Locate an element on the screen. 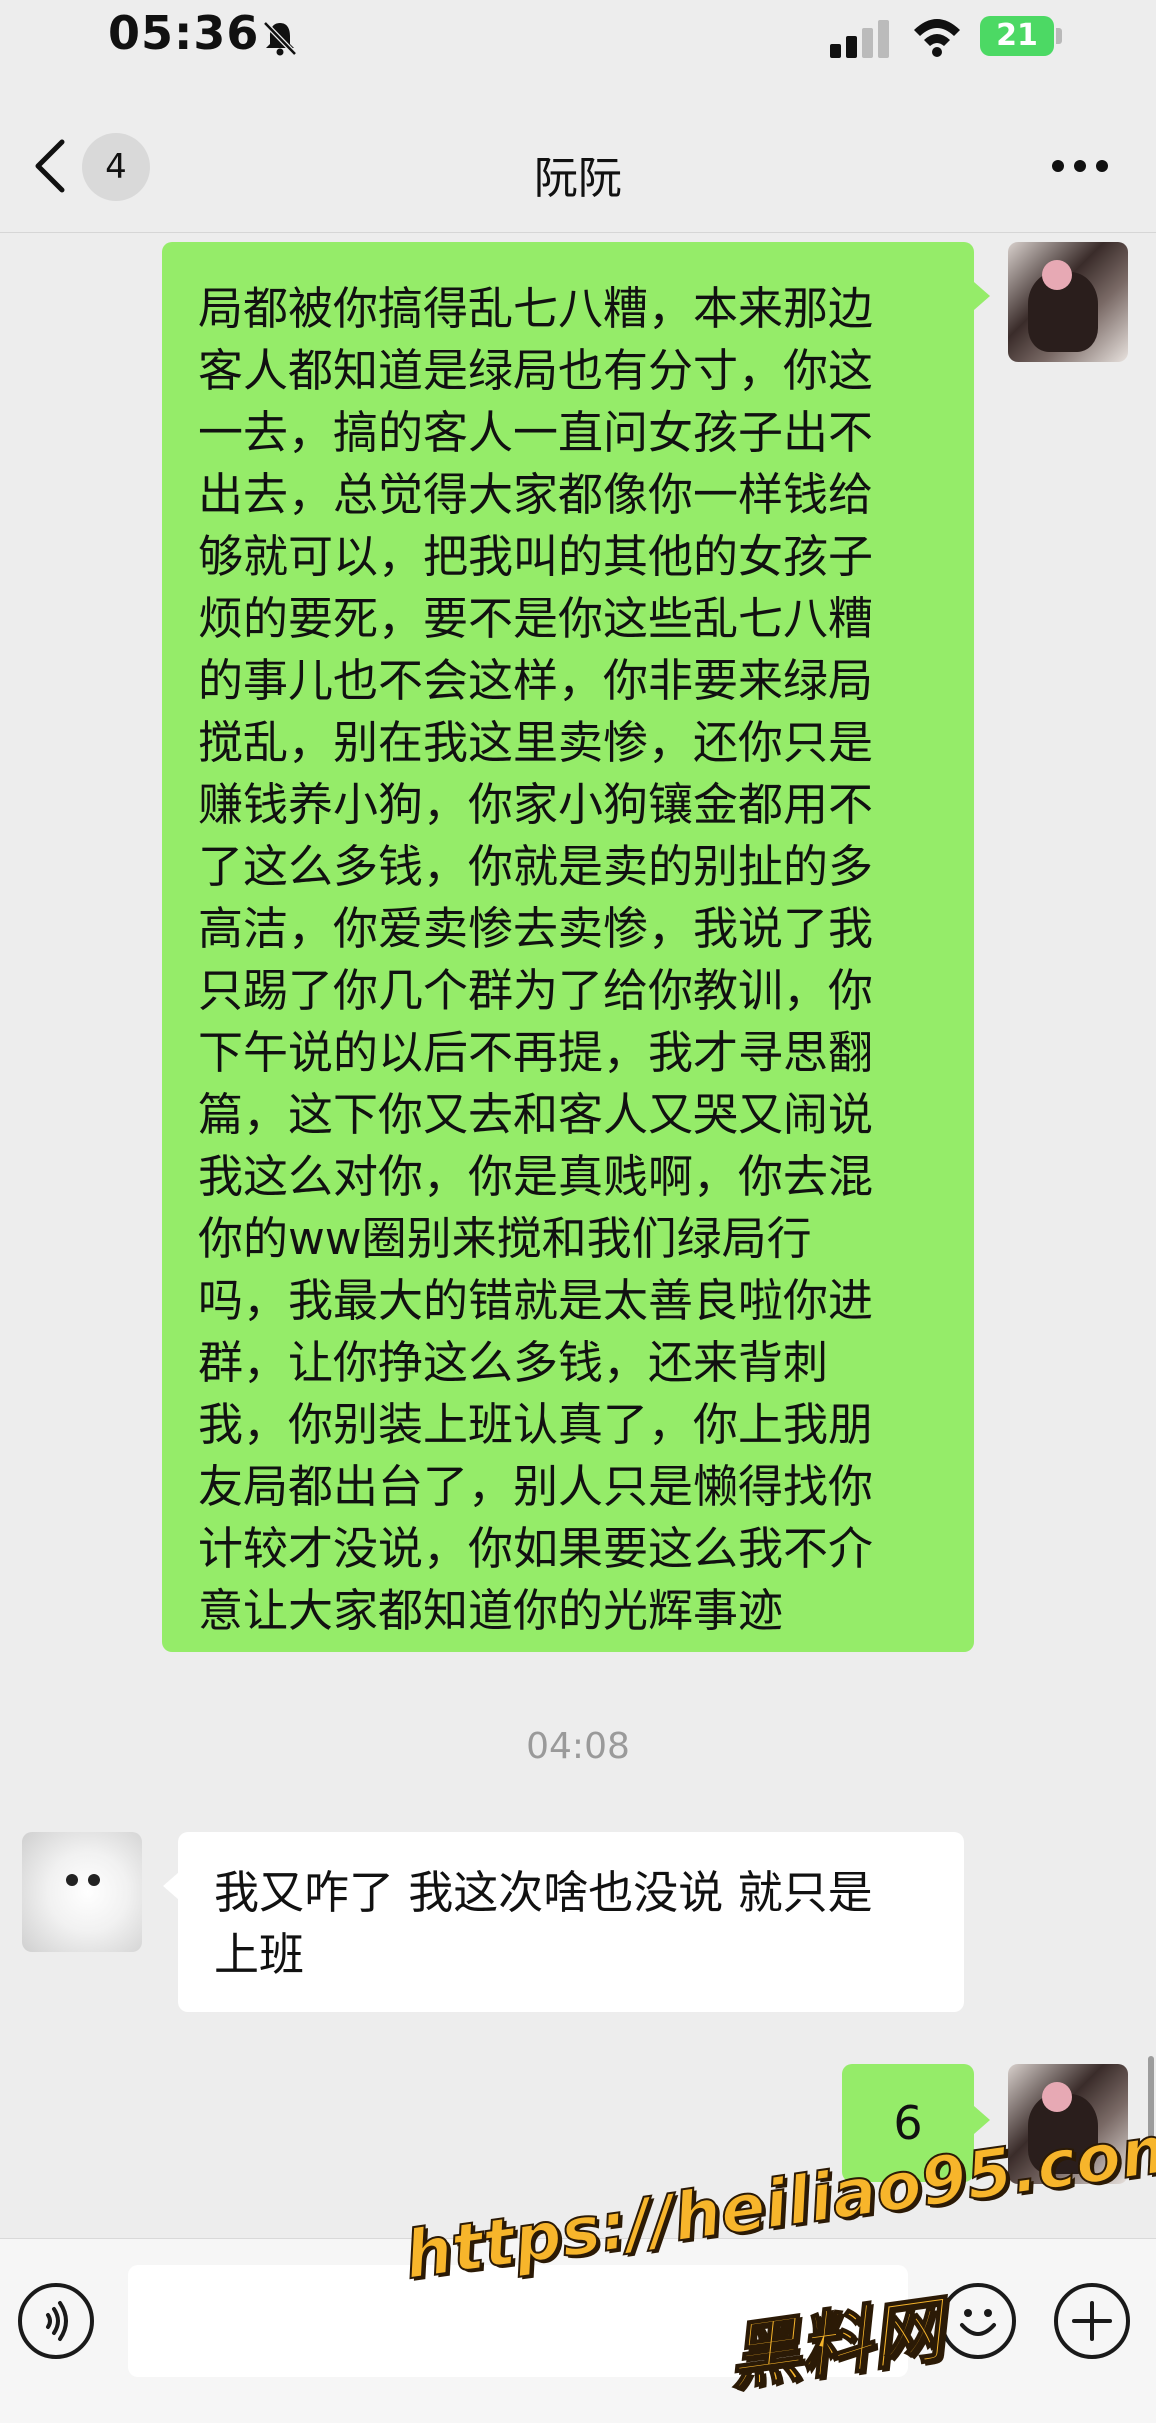 This screenshot has height=2423, width=1156. plus-icon is located at coordinates (1092, 2321).